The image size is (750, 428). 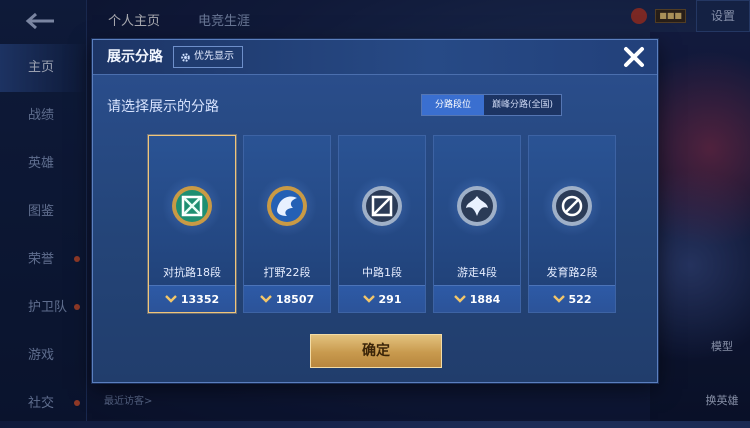 I want to click on lane-card-clash: 对抗路18段 13352, so click(x=192, y=224).